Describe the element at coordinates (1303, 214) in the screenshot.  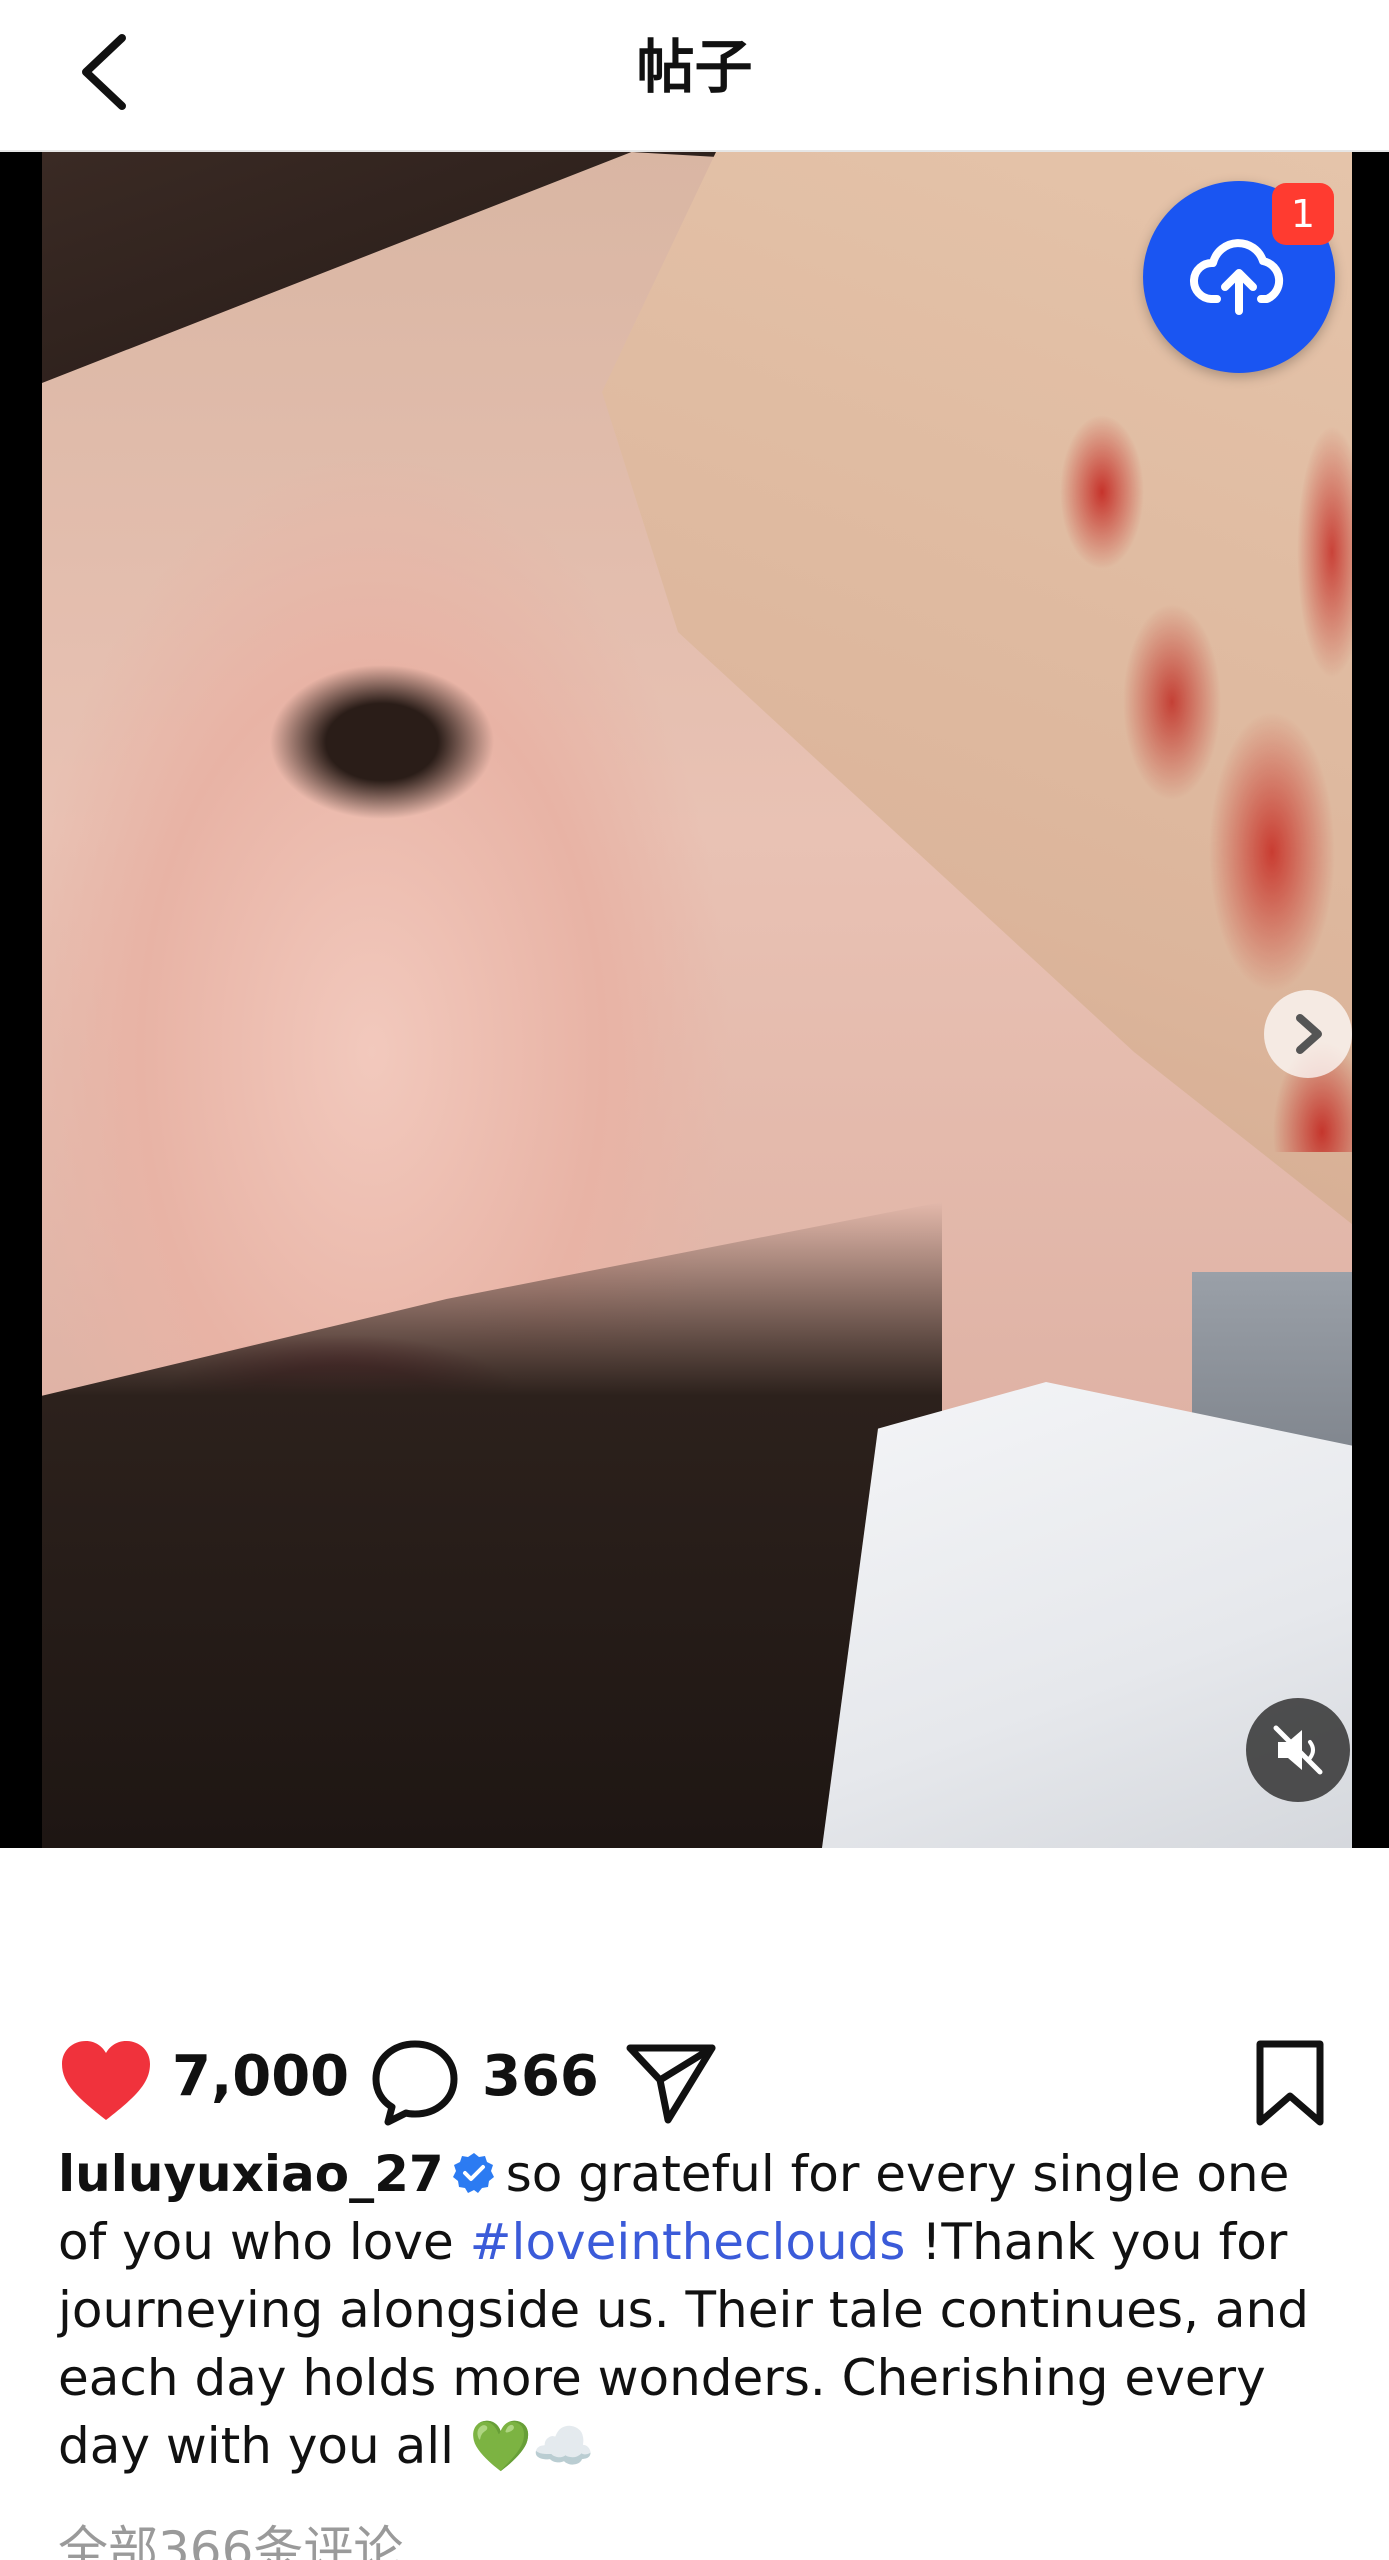
I see `upload-badge: 1` at that location.